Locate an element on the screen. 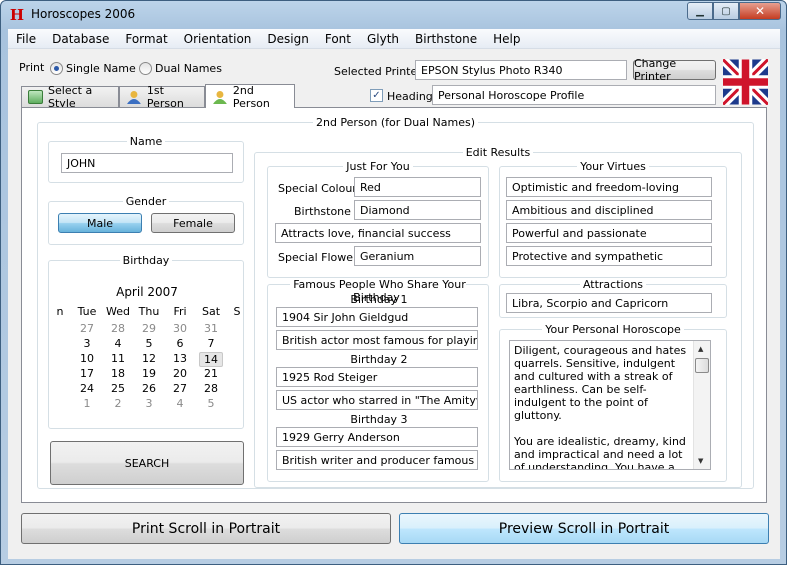 This screenshot has width=787, height=565. menu-birthstone: Birthstone is located at coordinates (446, 38).